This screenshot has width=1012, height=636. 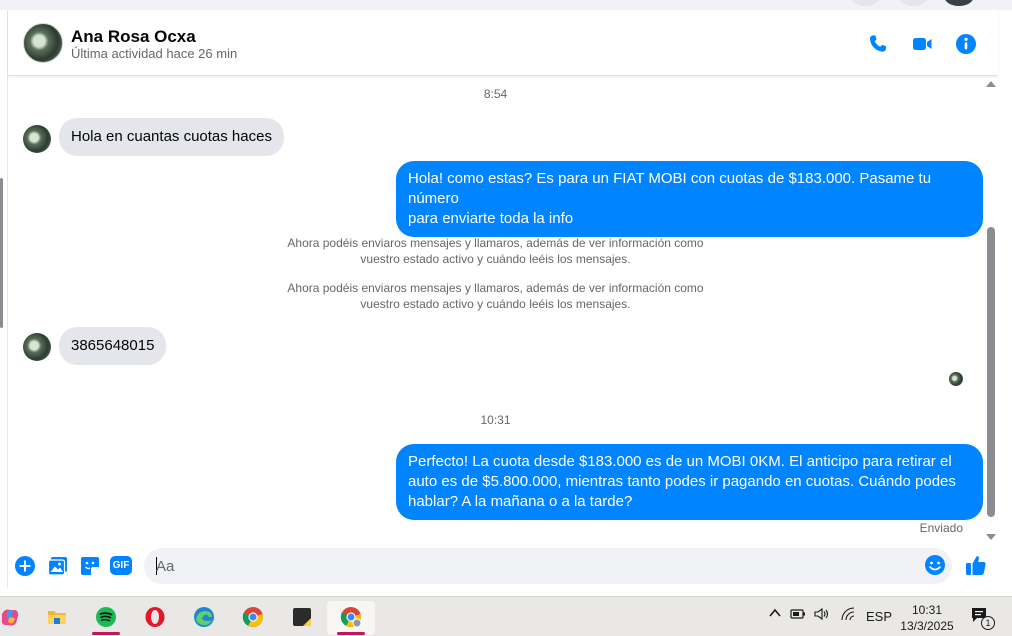 I want to click on message-text: 3865648015, so click(x=113, y=345).